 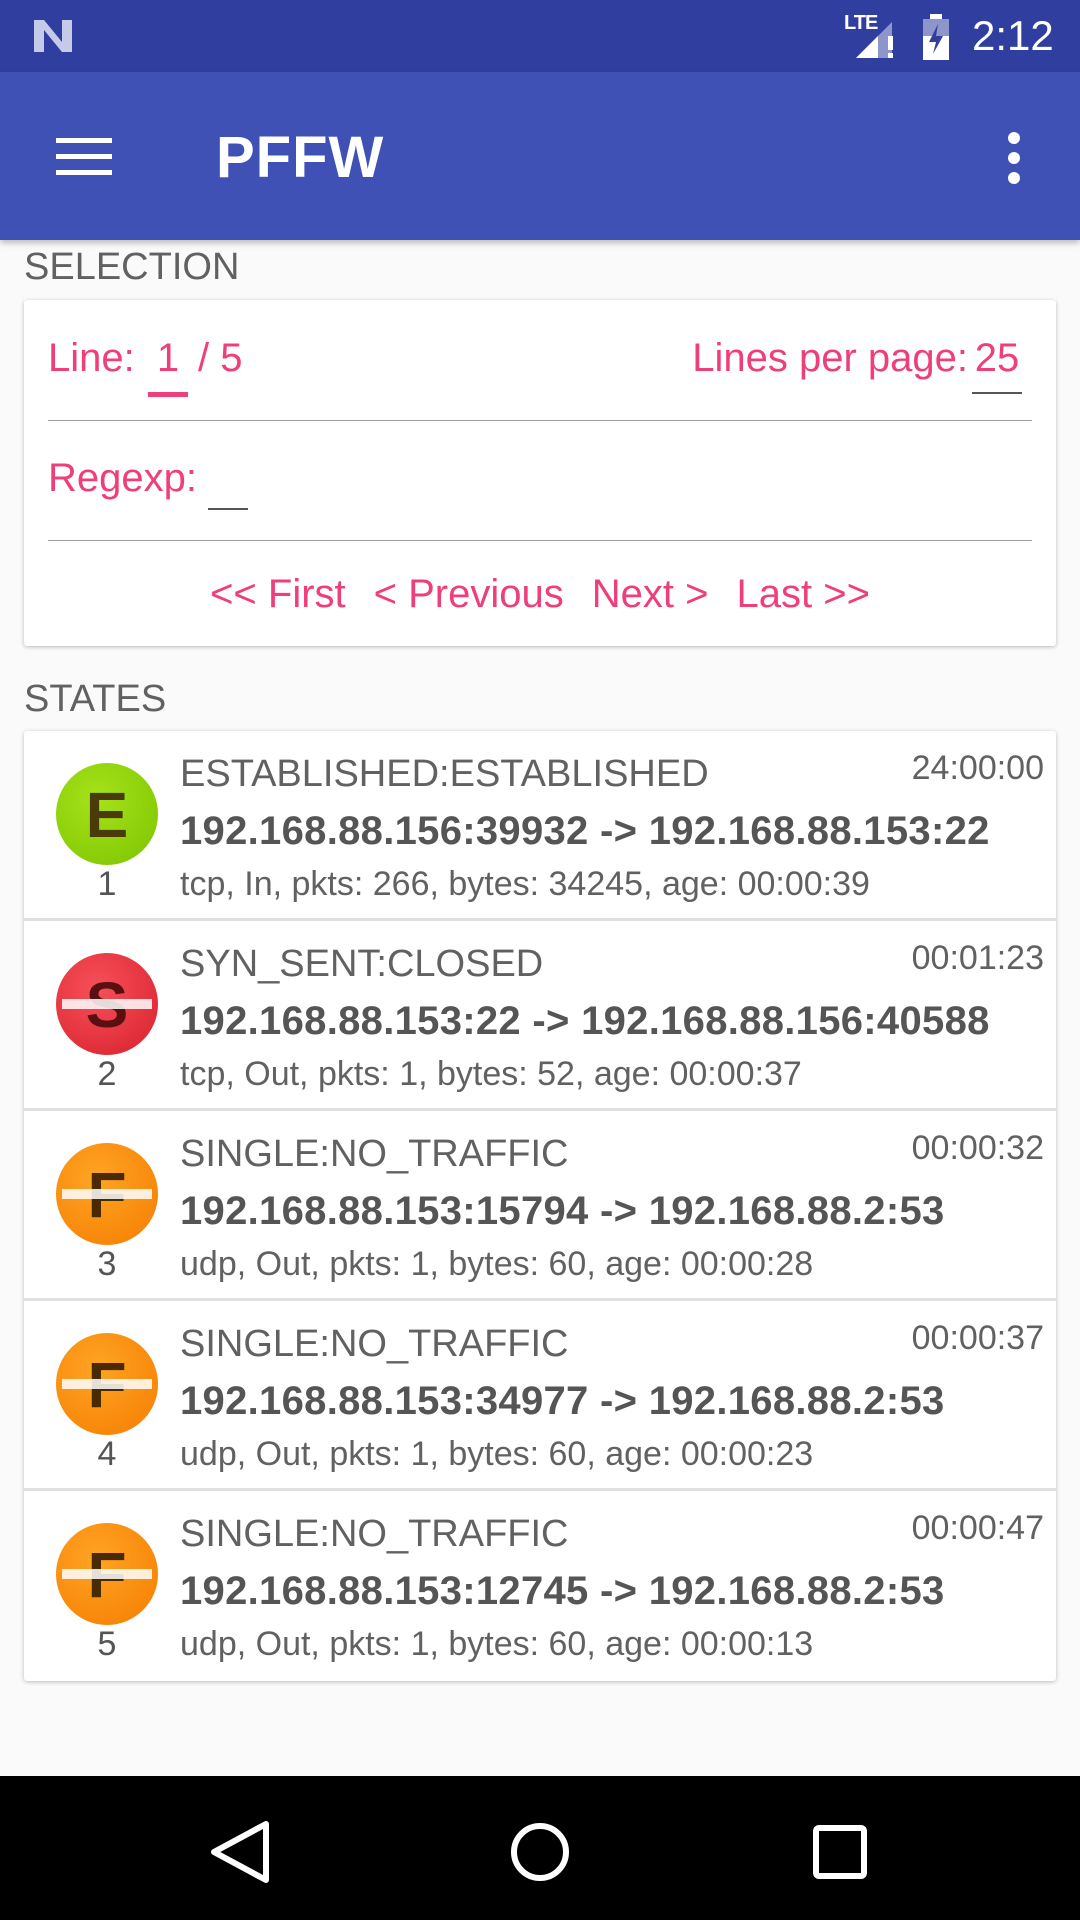 What do you see at coordinates (997, 358) in the screenshot?
I see `lines-per-page-input: 25` at bounding box center [997, 358].